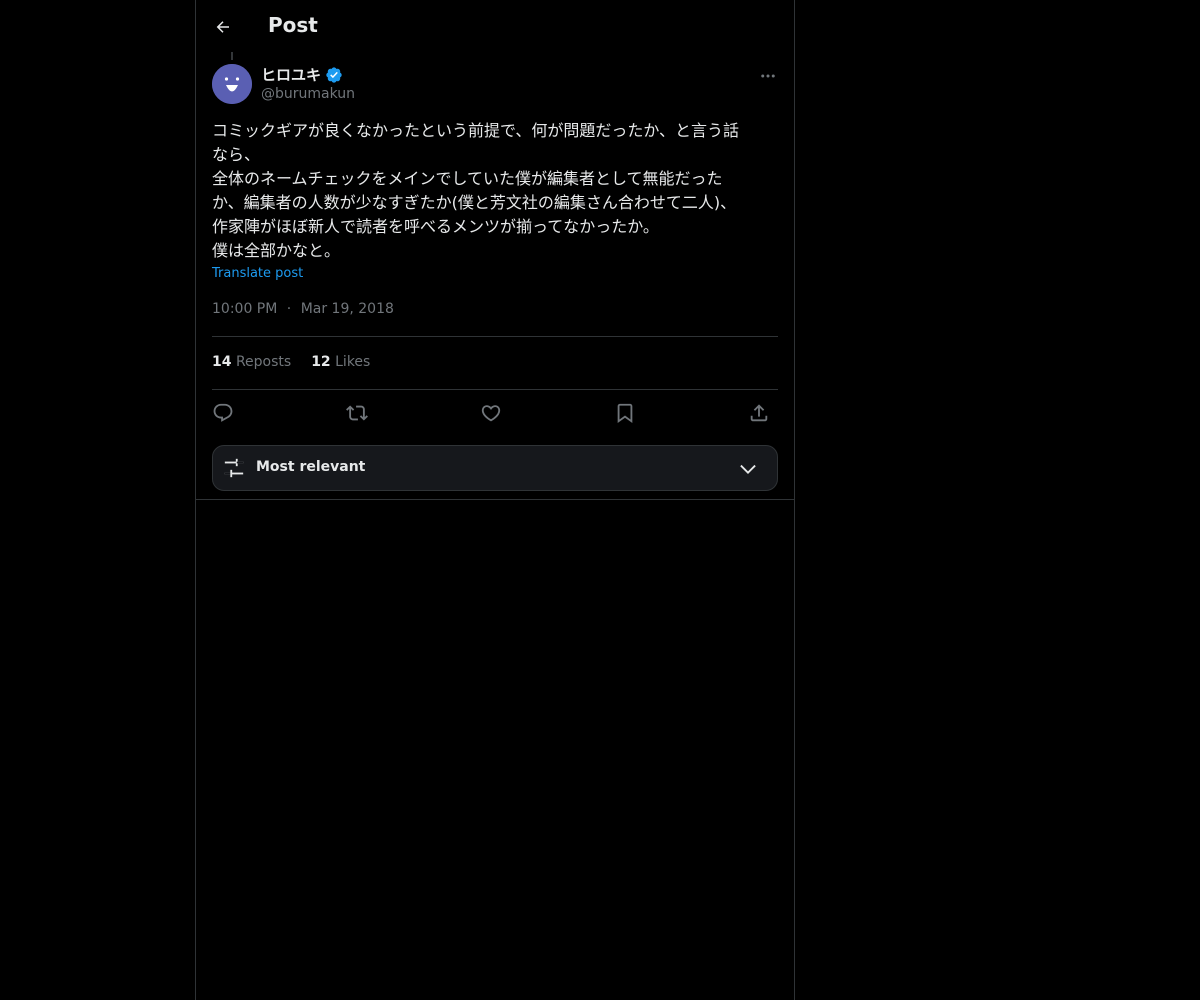  Describe the element at coordinates (245, 309) in the screenshot. I see `post-time: 10:00 PM` at that location.